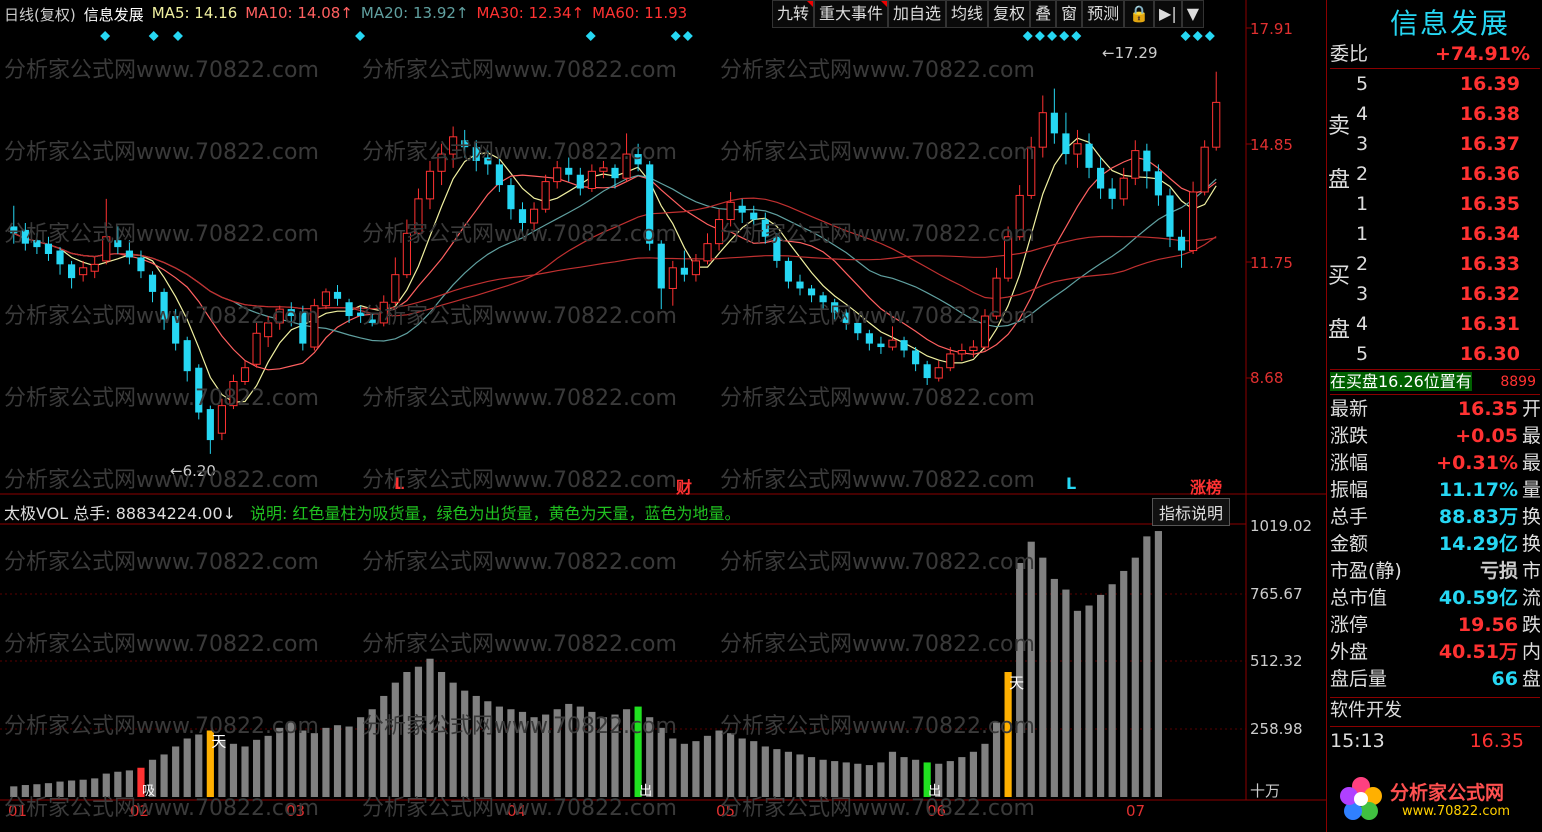 This screenshot has height=832, width=1542. I want to click on tian-label: 天, so click(1016, 683).